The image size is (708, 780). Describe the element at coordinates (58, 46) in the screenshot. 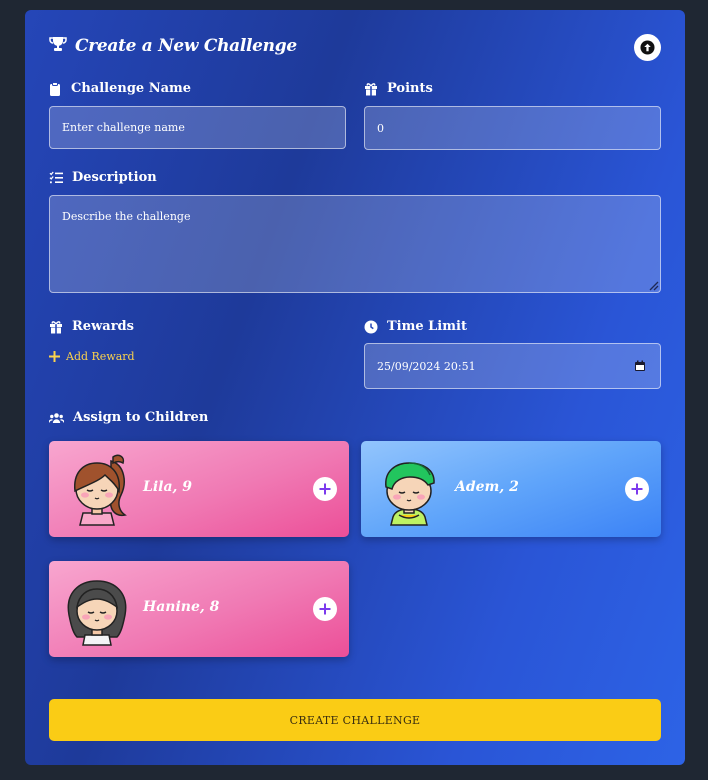

I see `trophy-icon` at that location.